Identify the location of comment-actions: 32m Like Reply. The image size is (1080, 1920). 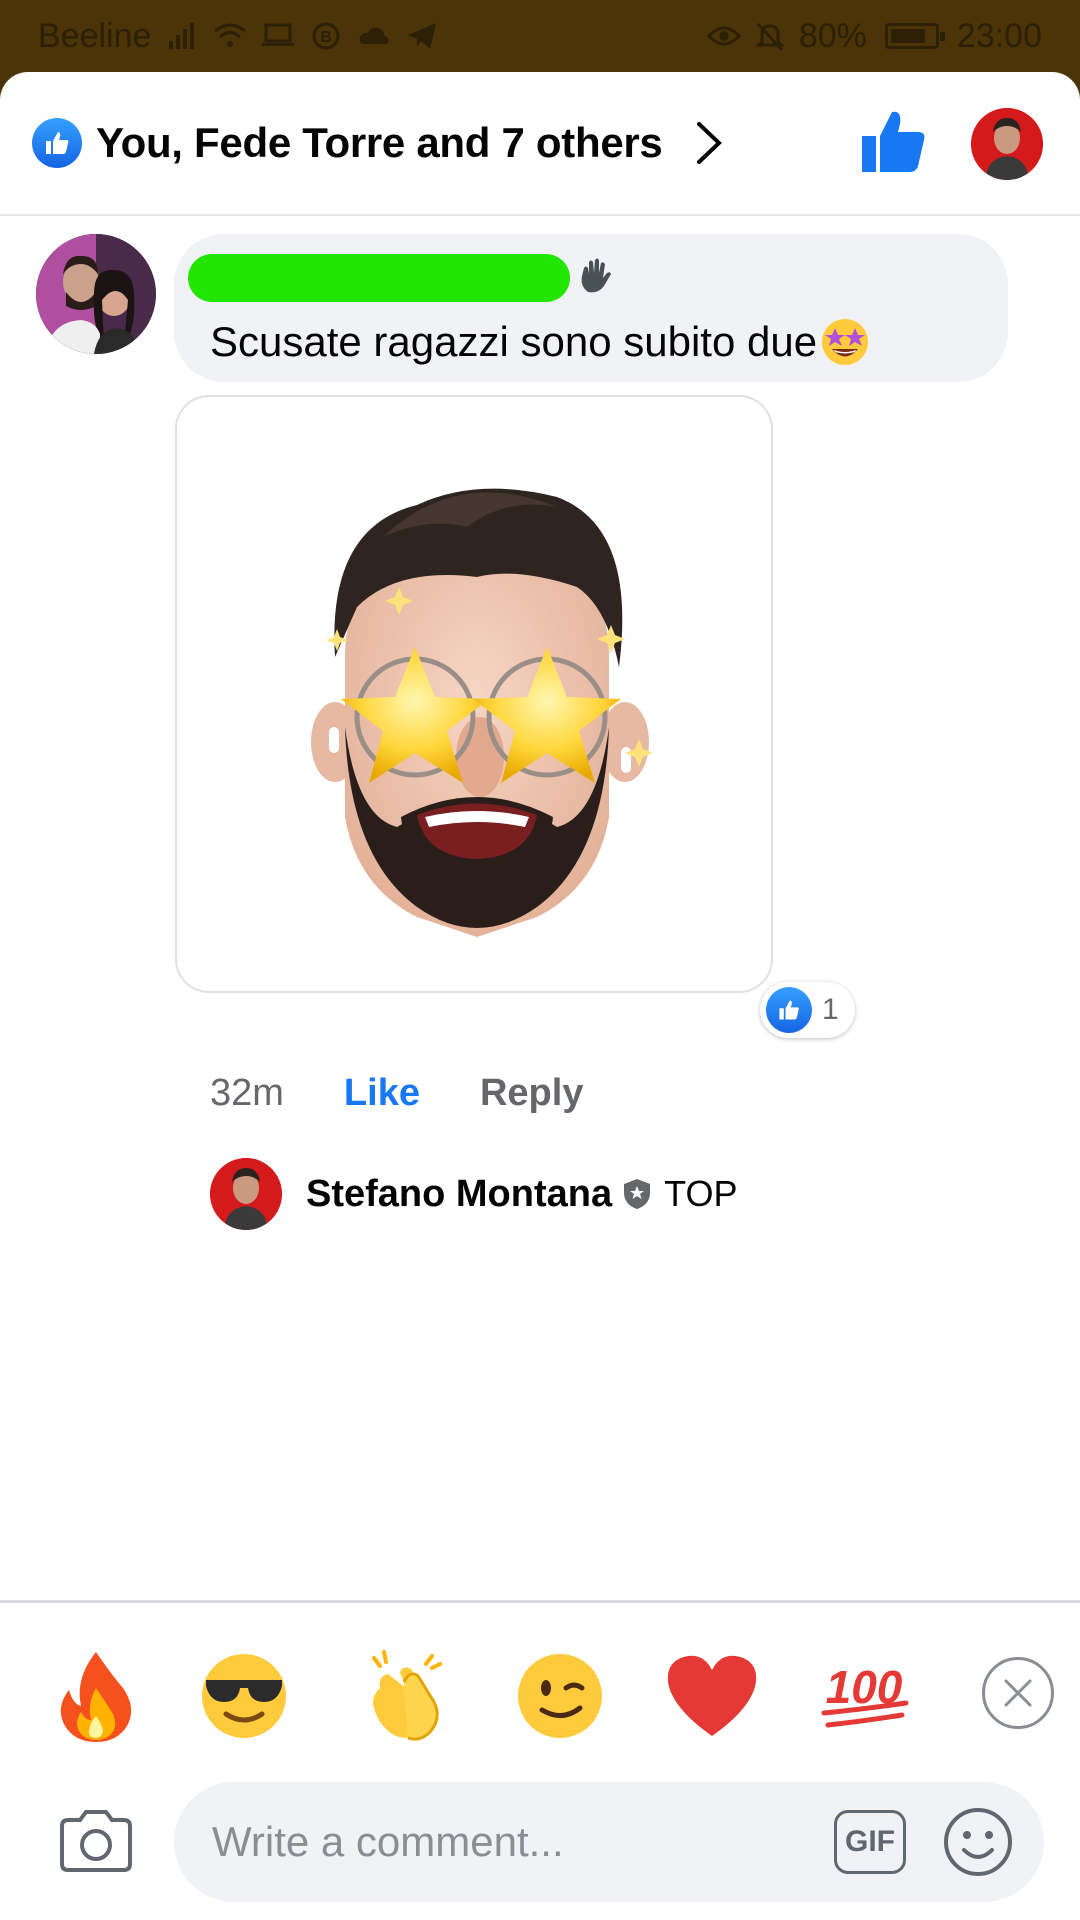
(396, 1093).